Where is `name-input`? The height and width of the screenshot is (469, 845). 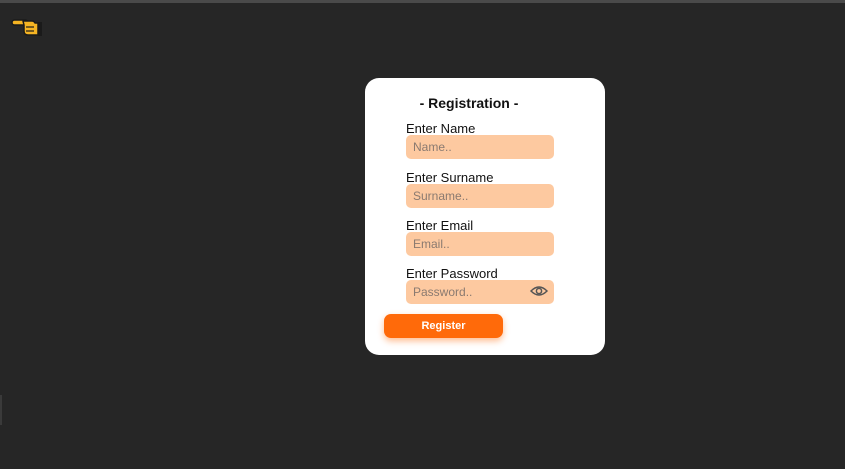 name-input is located at coordinates (480, 147).